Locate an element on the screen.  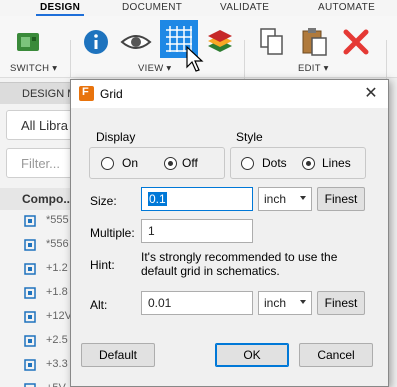
style-lines-label: Lines is located at coordinates (336, 163).